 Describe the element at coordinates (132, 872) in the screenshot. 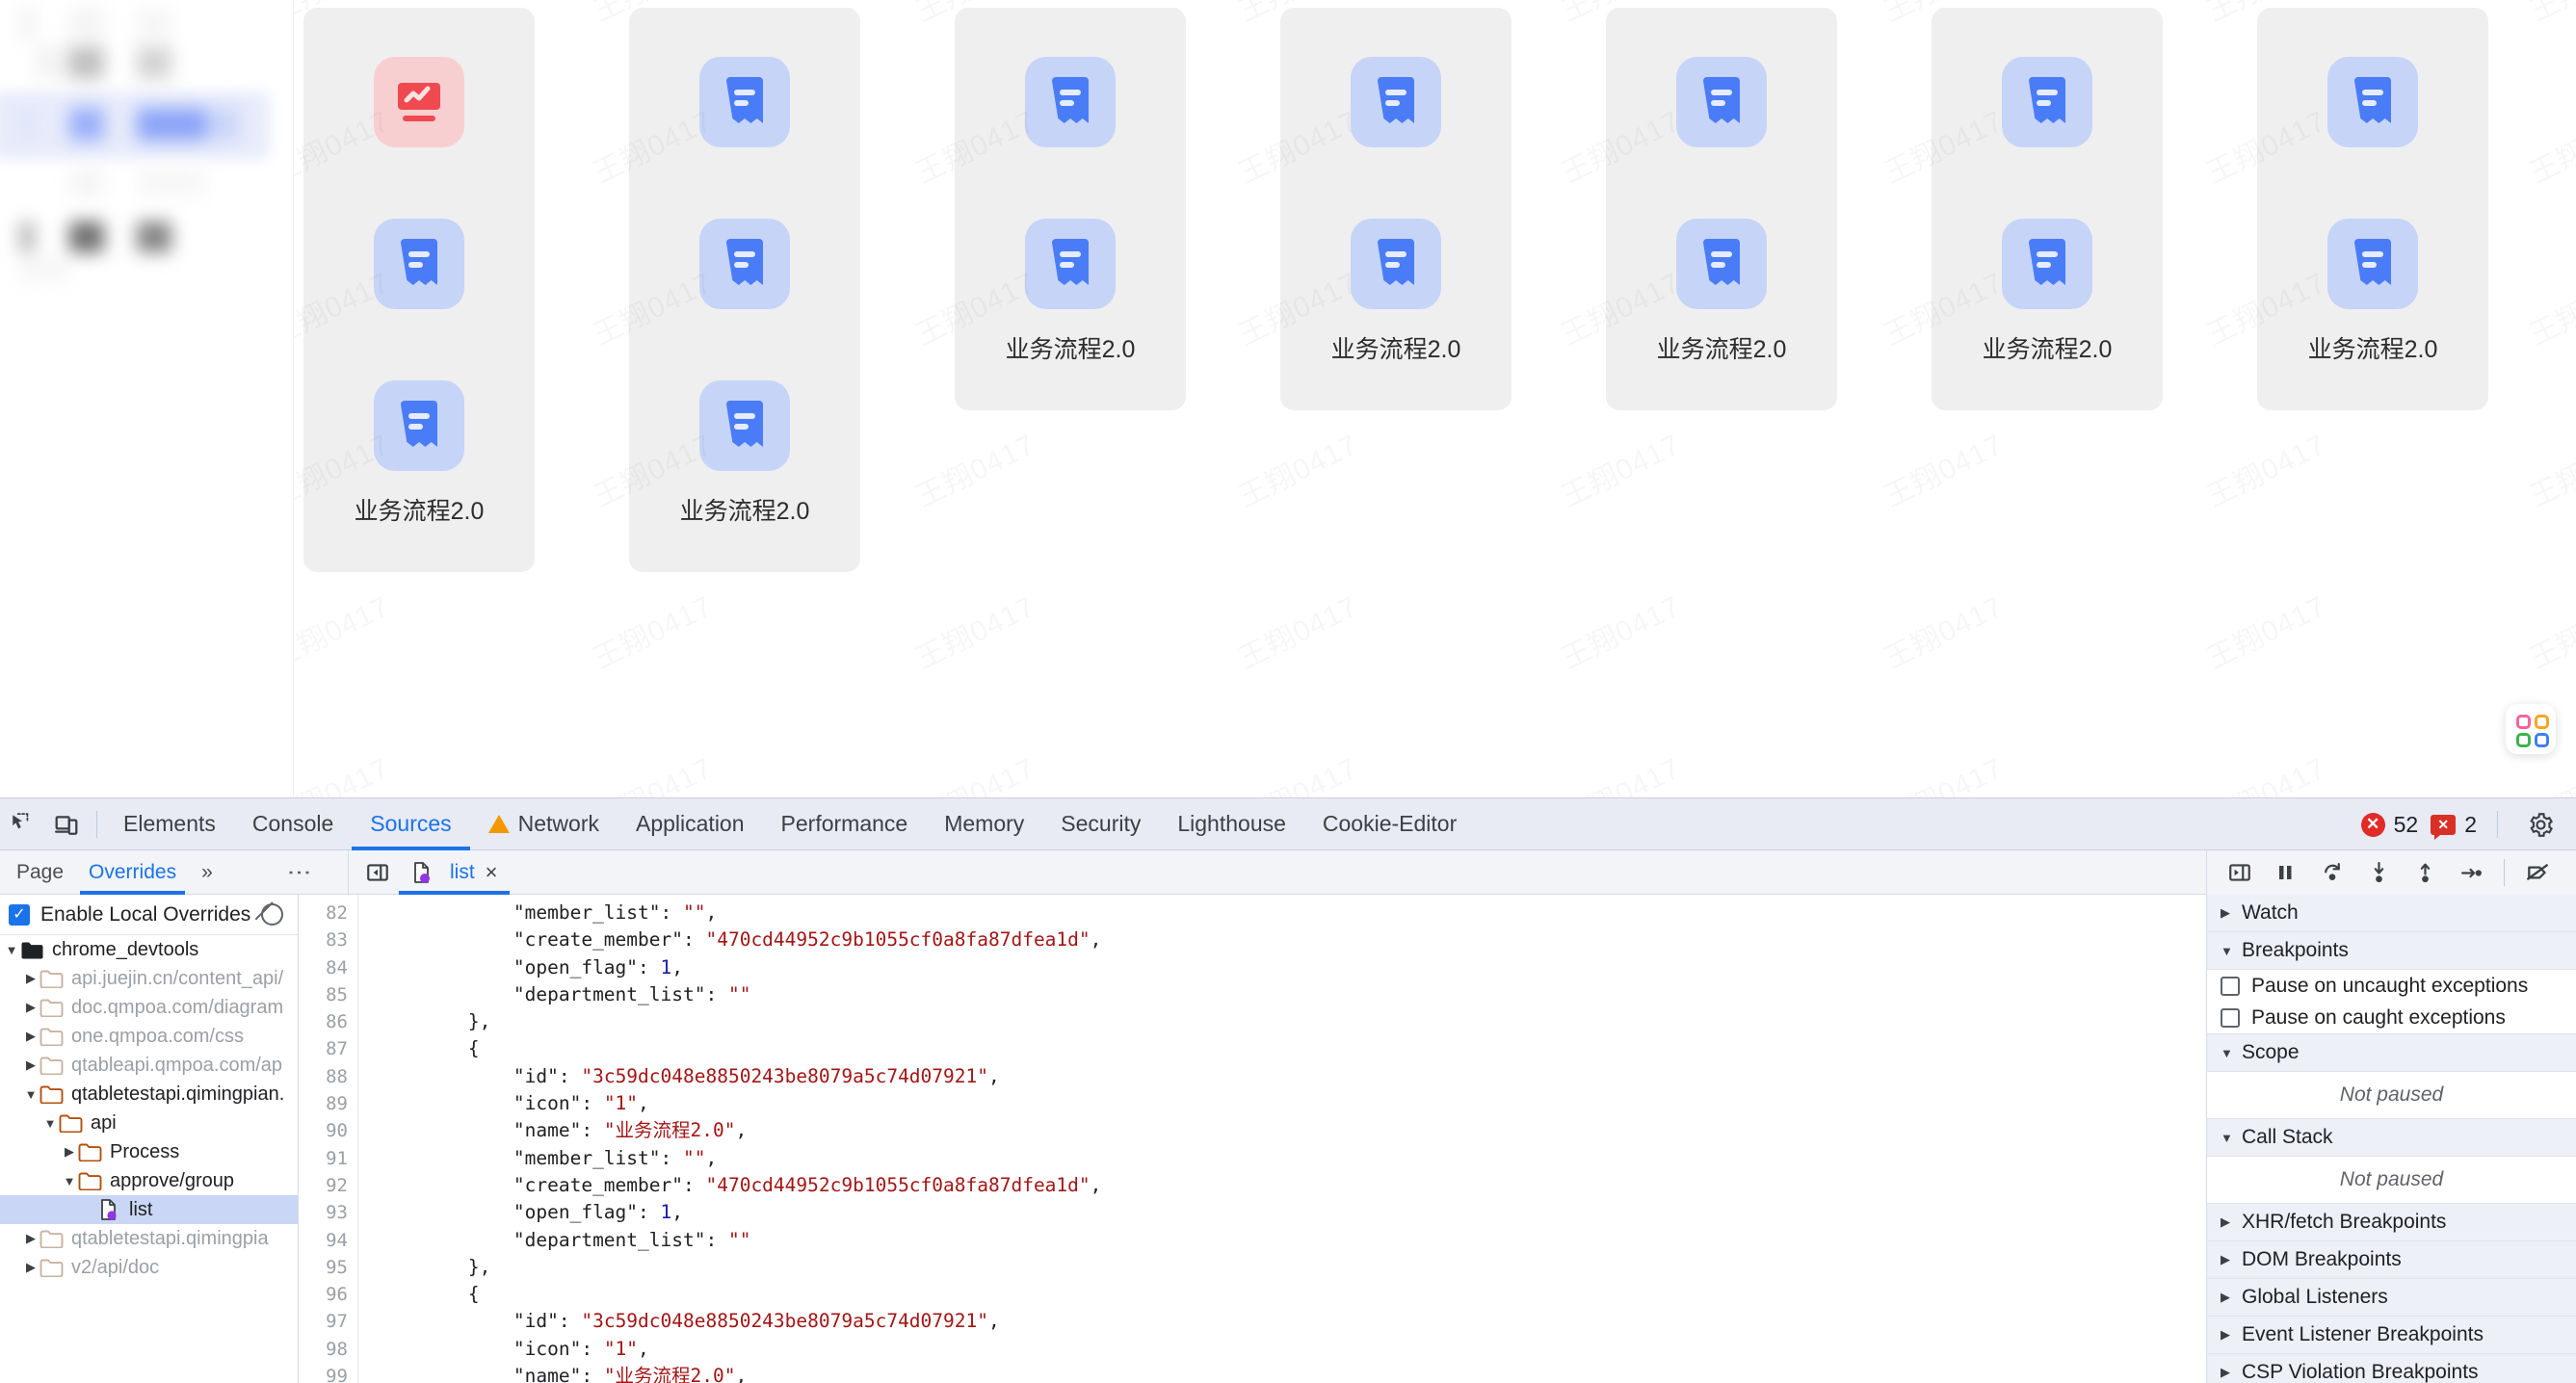

I see `navigator-tab-overrides: Overrides` at that location.